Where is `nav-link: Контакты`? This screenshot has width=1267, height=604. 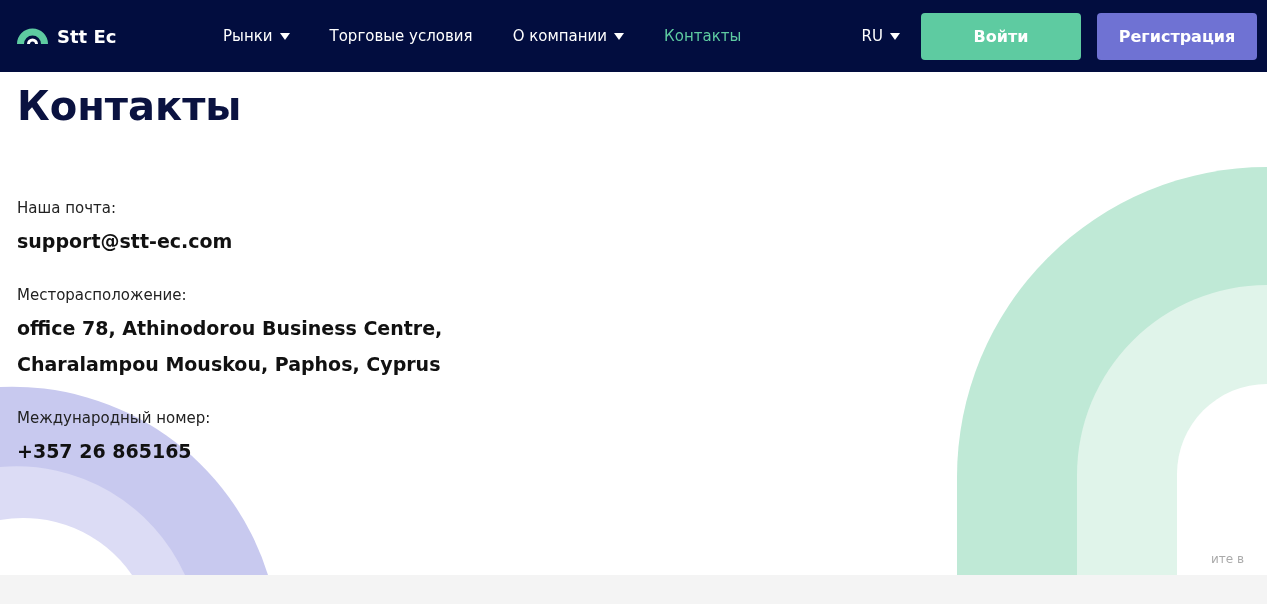
nav-link: Контакты is located at coordinates (703, 36).